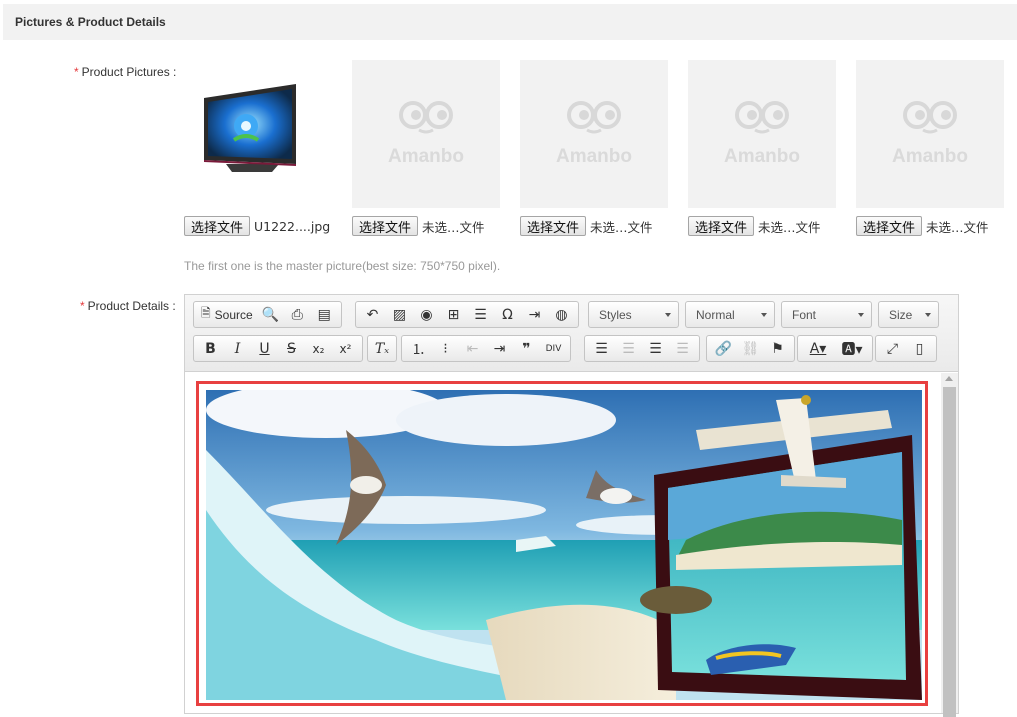 The width and height of the screenshot is (1017, 717). I want to click on indent-icon: ⇥, so click(499, 349).